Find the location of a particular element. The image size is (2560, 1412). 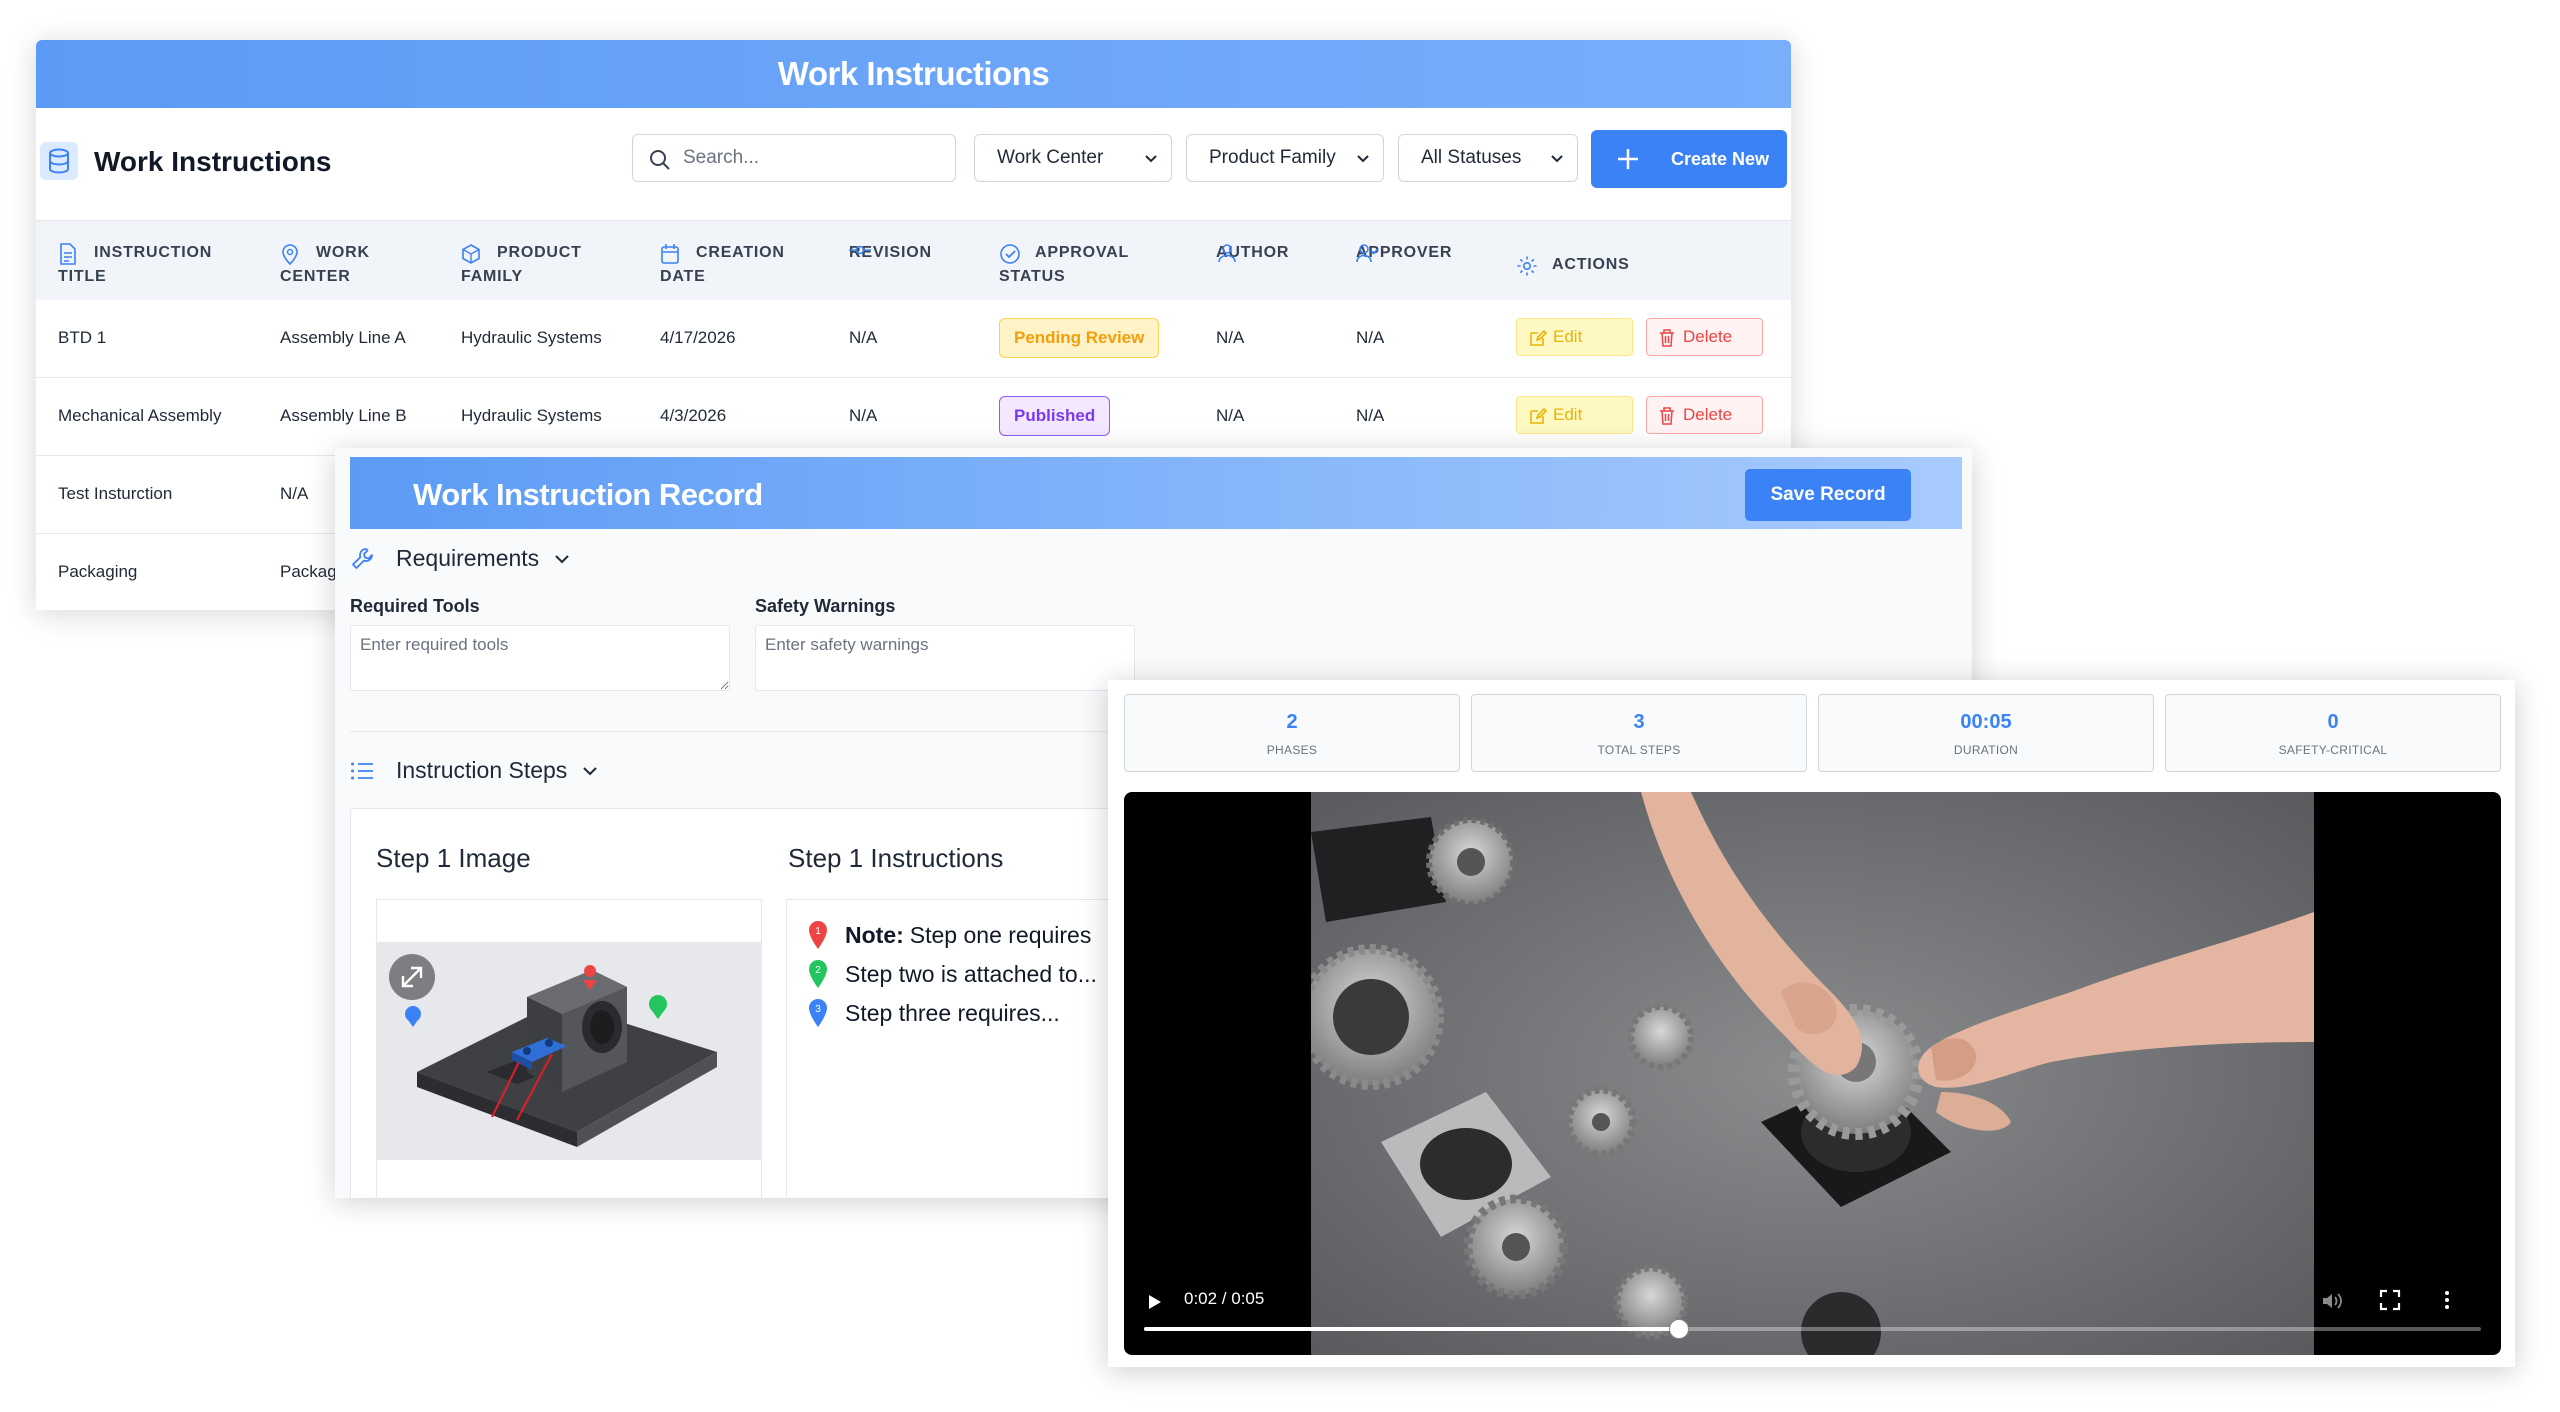

column-author: Author is located at coordinates (1252, 253).